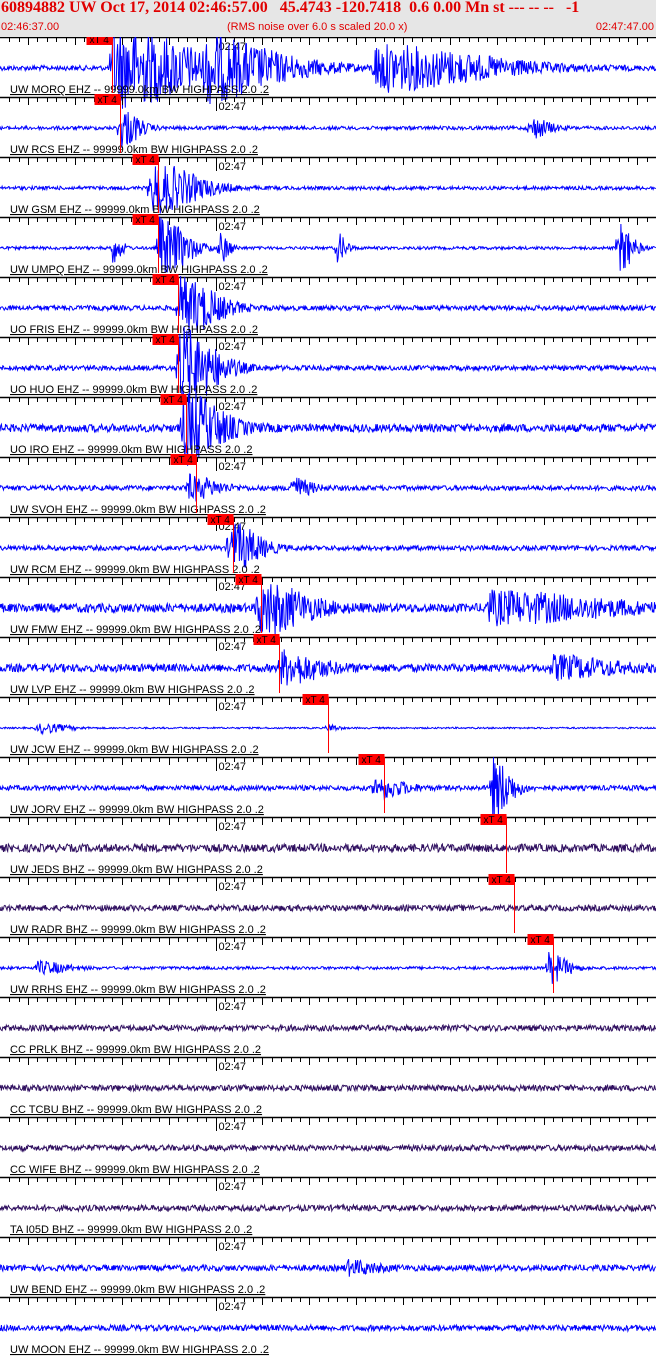 This screenshot has height=1358, width=656. Describe the element at coordinates (328, 487) in the screenshot. I see `waveform-svoh` at that location.